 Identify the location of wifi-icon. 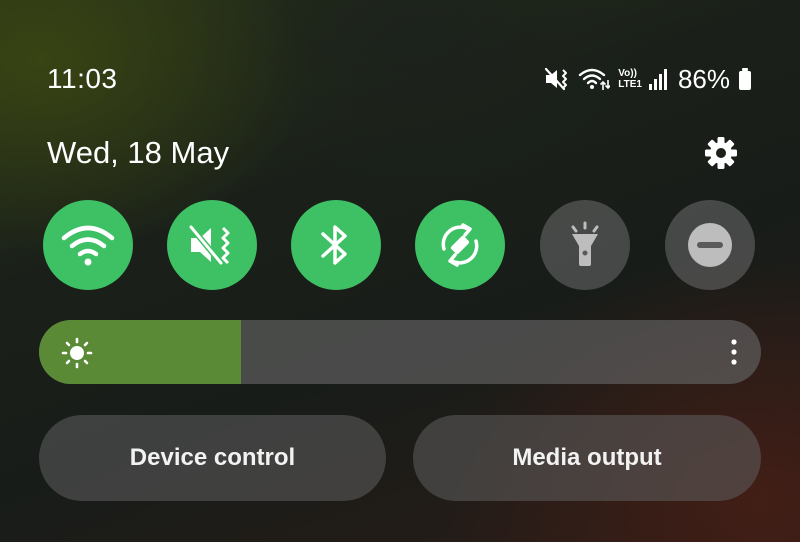
(88, 245).